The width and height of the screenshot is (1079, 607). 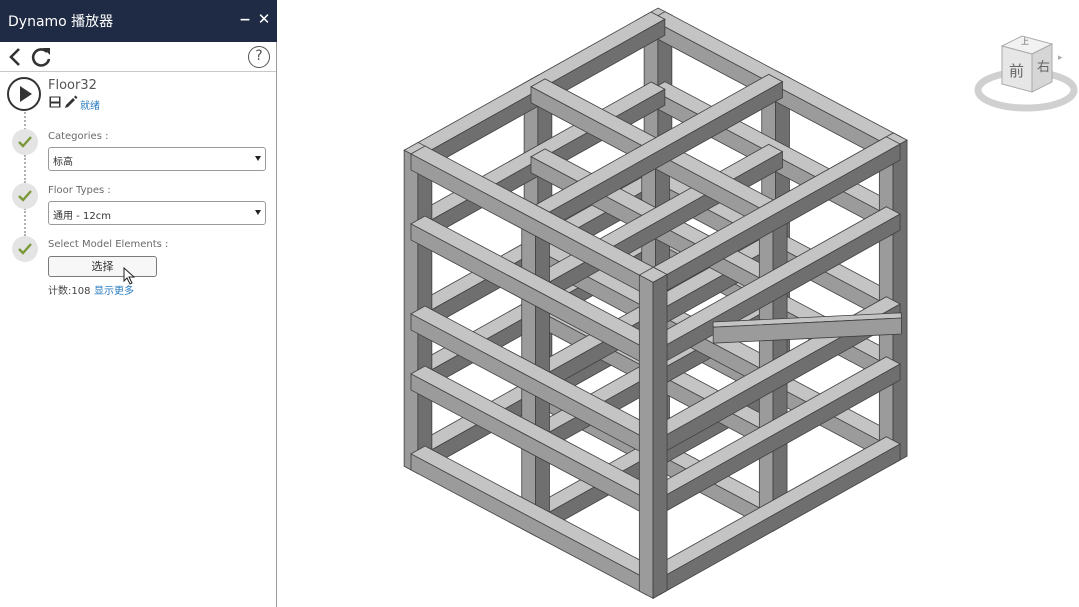 What do you see at coordinates (138, 57) in the screenshot?
I see `player-toolbar: ?` at bounding box center [138, 57].